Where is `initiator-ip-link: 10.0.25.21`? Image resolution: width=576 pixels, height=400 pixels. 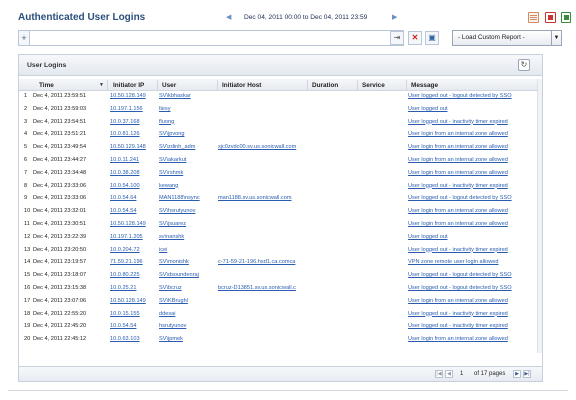 initiator-ip-link: 10.0.25.21 is located at coordinates (136, 288).